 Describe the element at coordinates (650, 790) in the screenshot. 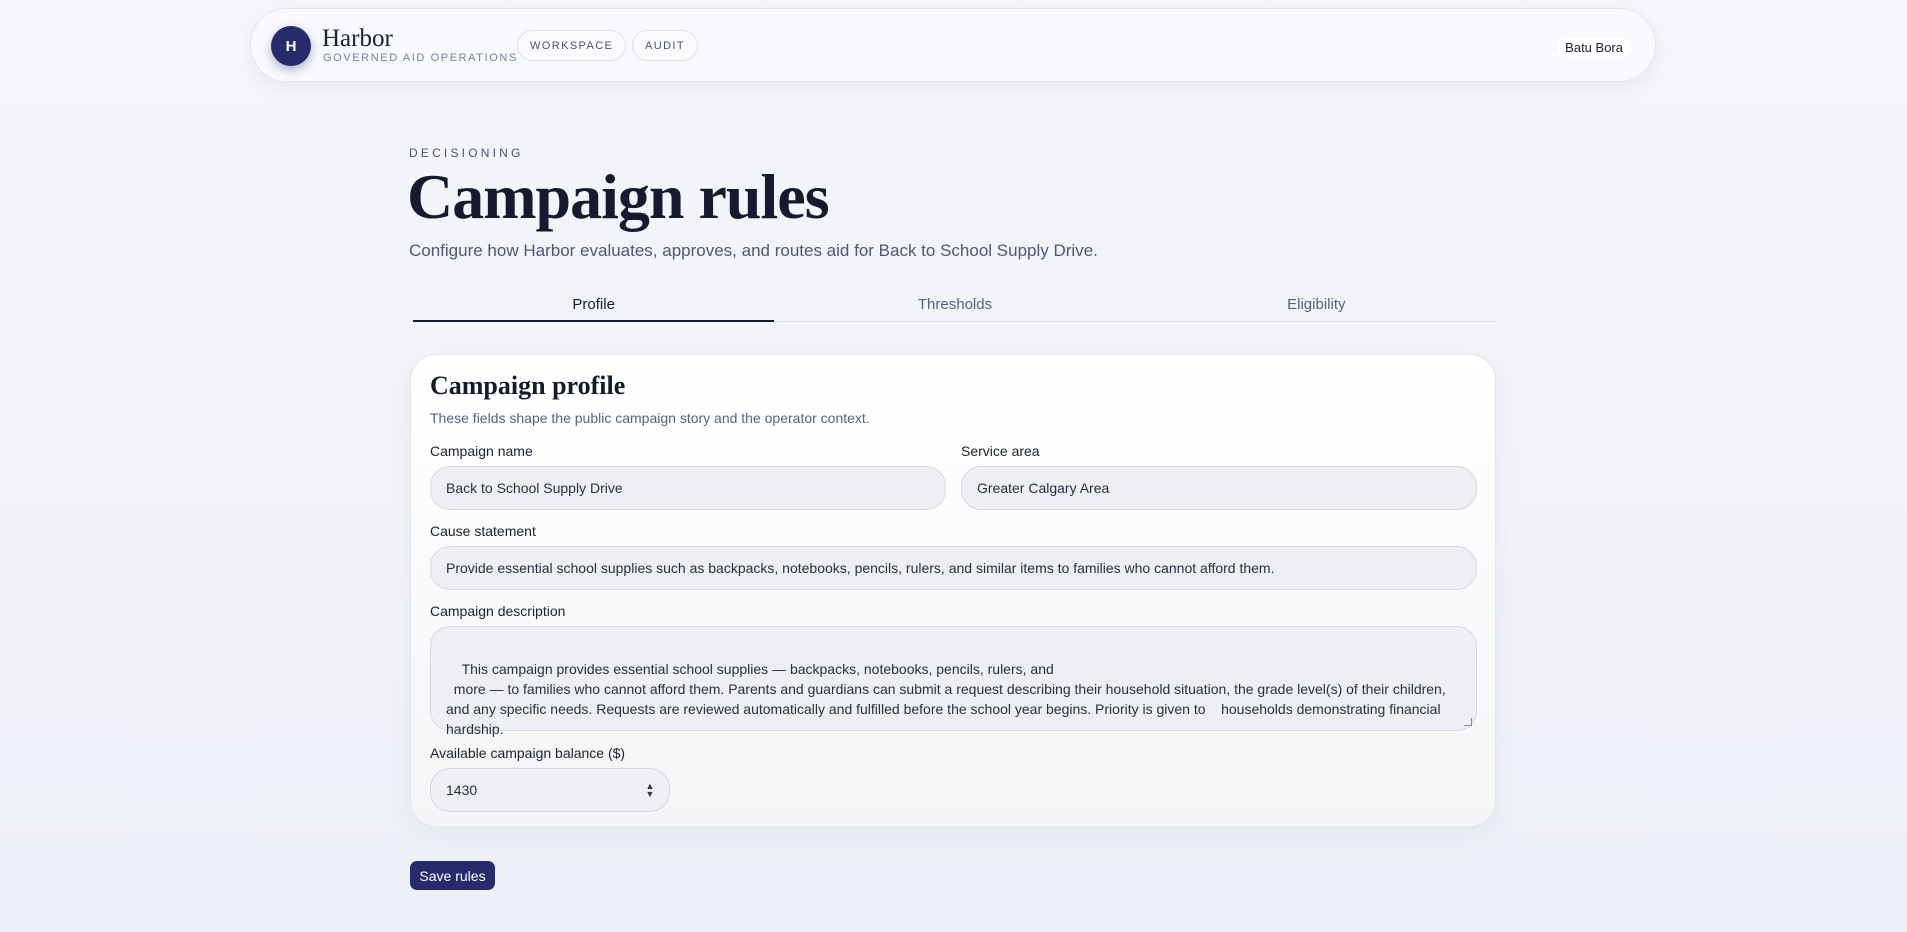

I see `number-stepper-icon: ▲ ▼` at that location.